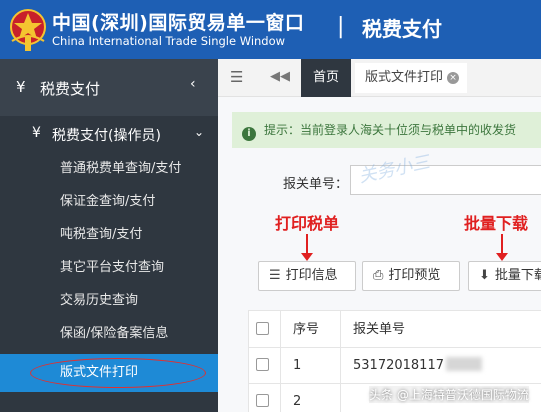 This screenshot has height=412, width=541. What do you see at coordinates (109, 333) in the screenshot?
I see `sidebar-item-guarantee: 保函/保险备案信息` at bounding box center [109, 333].